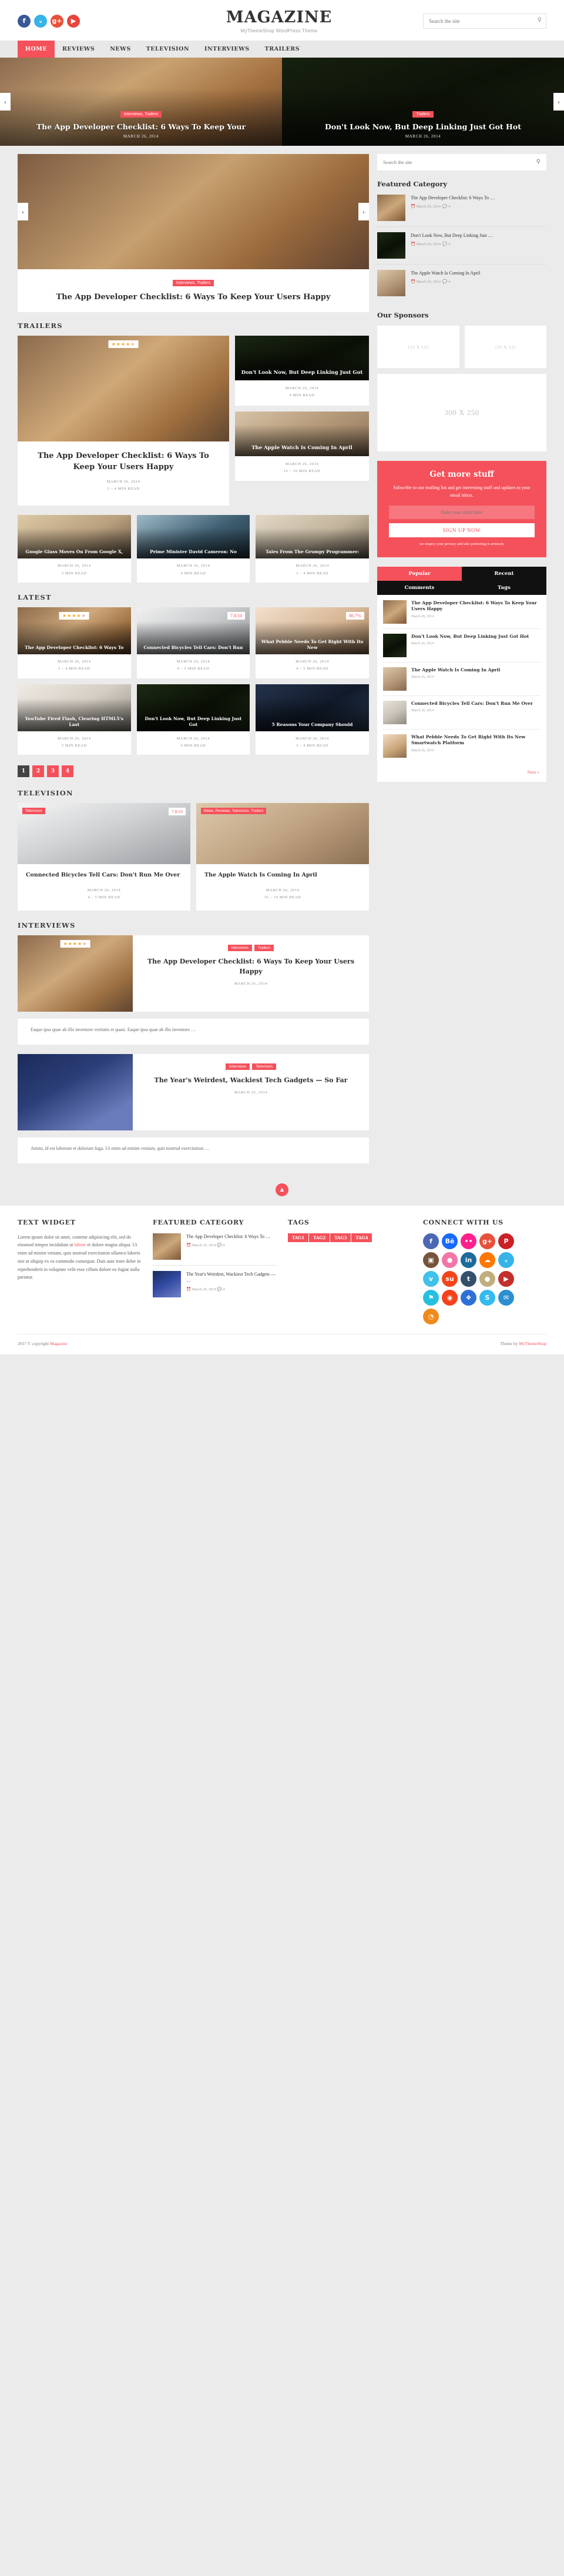 The width and height of the screenshot is (564, 2576). What do you see at coordinates (431, 1260) in the screenshot?
I see `instagram-icon: ▣` at bounding box center [431, 1260].